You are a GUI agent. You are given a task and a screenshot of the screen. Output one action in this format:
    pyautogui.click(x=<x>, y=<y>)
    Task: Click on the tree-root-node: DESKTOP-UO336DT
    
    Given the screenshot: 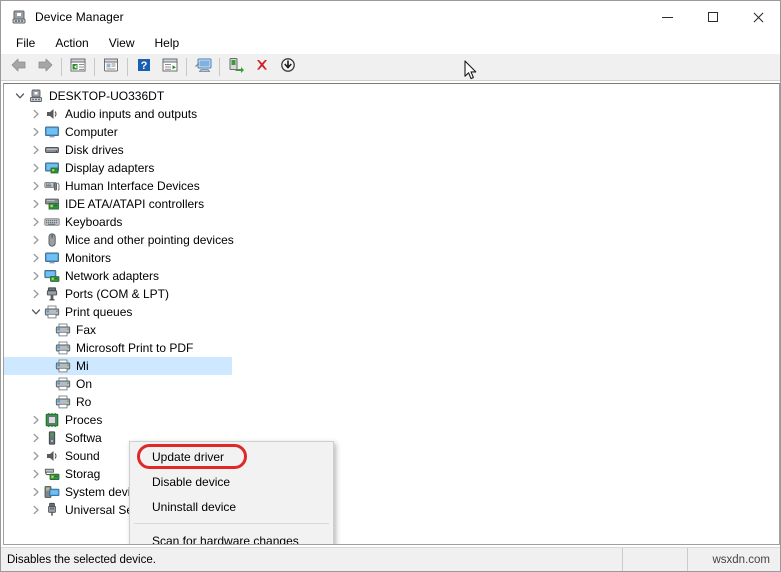 What is the action you would take?
    pyautogui.click(x=391, y=96)
    